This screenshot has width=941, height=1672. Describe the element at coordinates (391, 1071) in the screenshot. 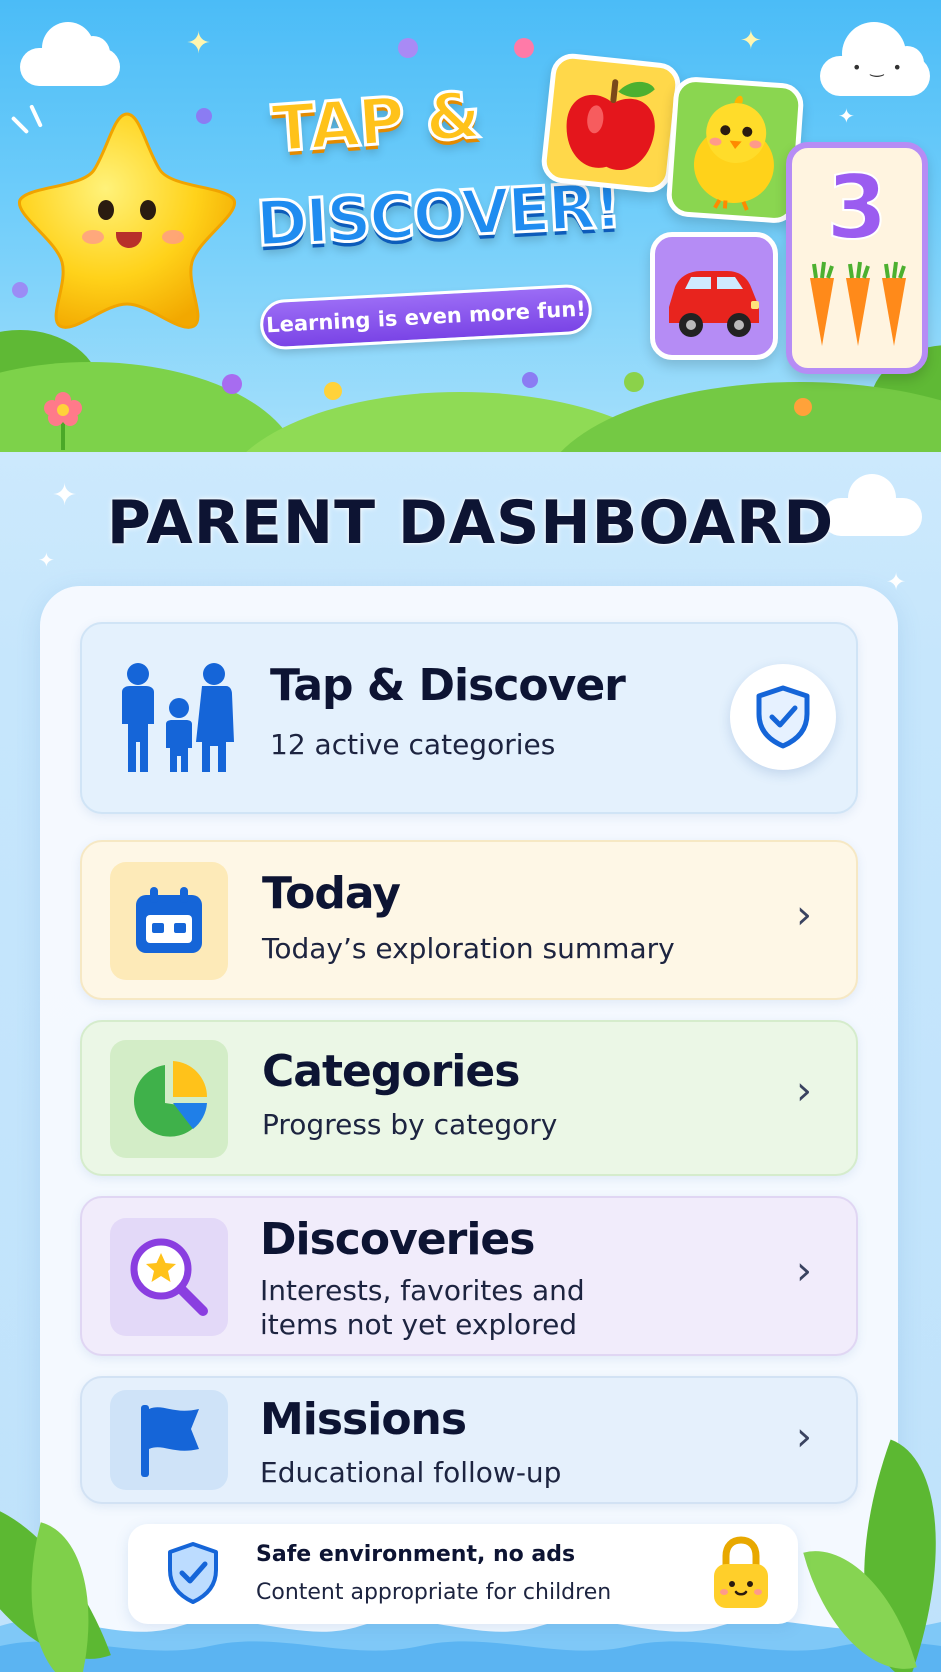

I see `menu-item-title: Categories` at that location.